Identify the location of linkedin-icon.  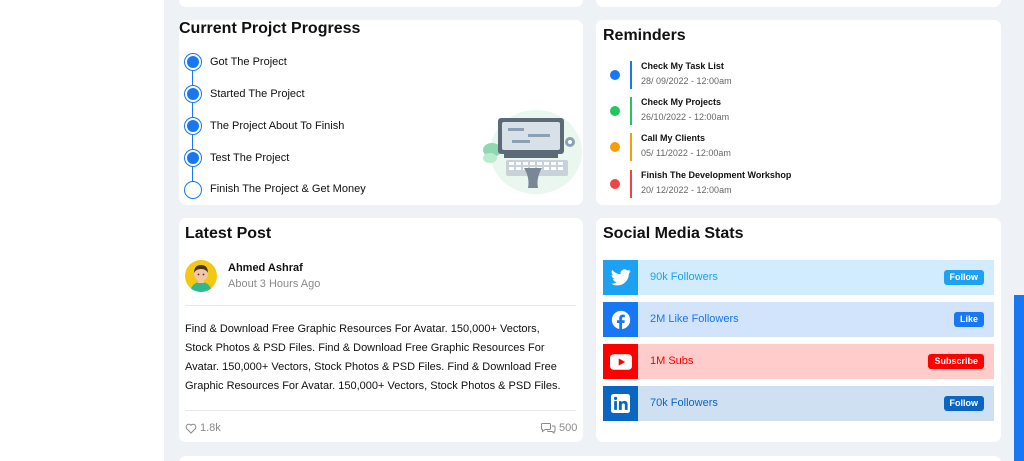
(620, 403).